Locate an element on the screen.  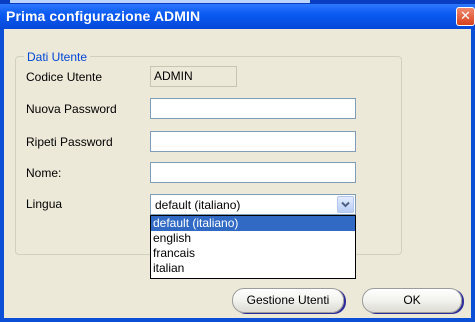
new-password-field is located at coordinates (253, 108).